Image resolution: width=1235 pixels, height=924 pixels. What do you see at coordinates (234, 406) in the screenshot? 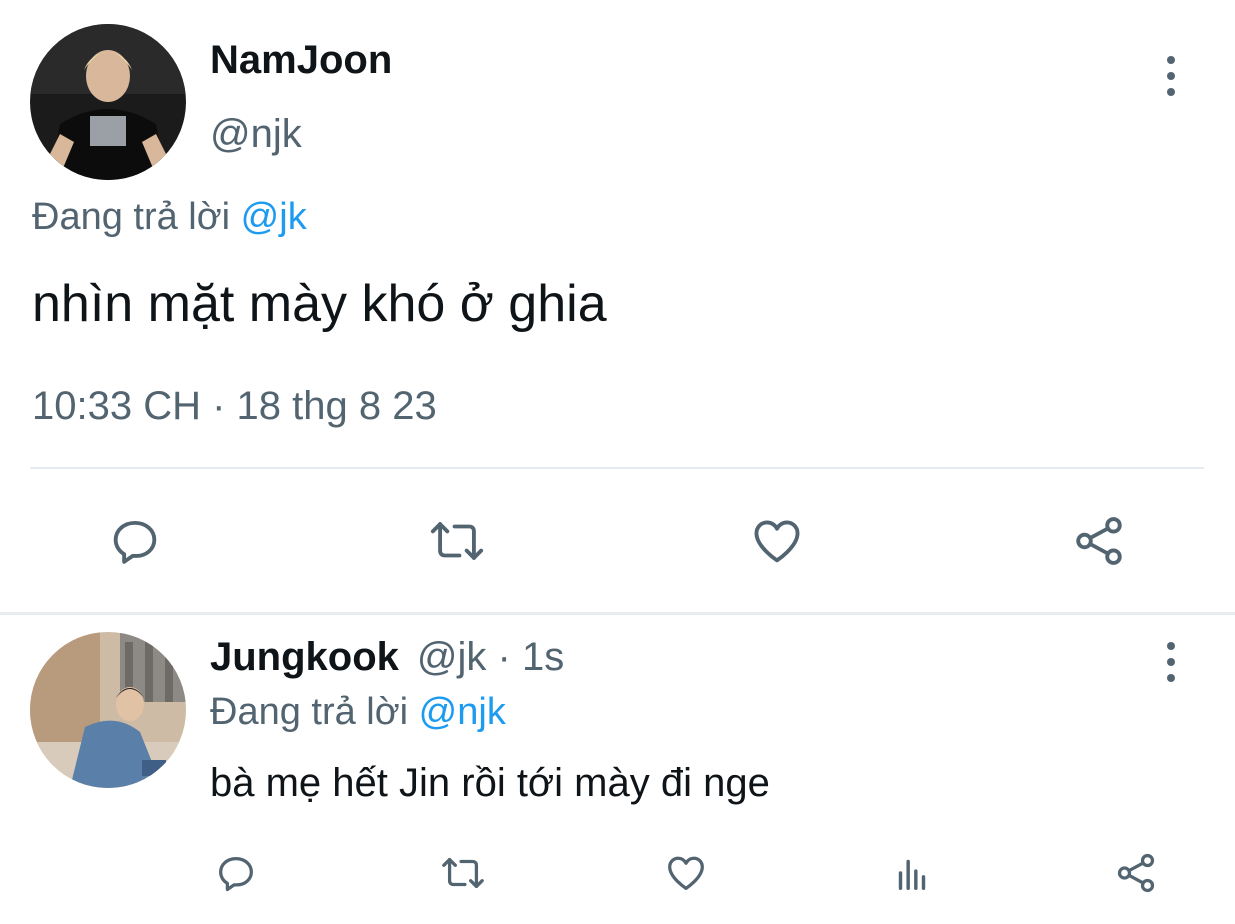
I see `tweet-timestamp: 10:33 CH · 18 thg 8 23` at bounding box center [234, 406].